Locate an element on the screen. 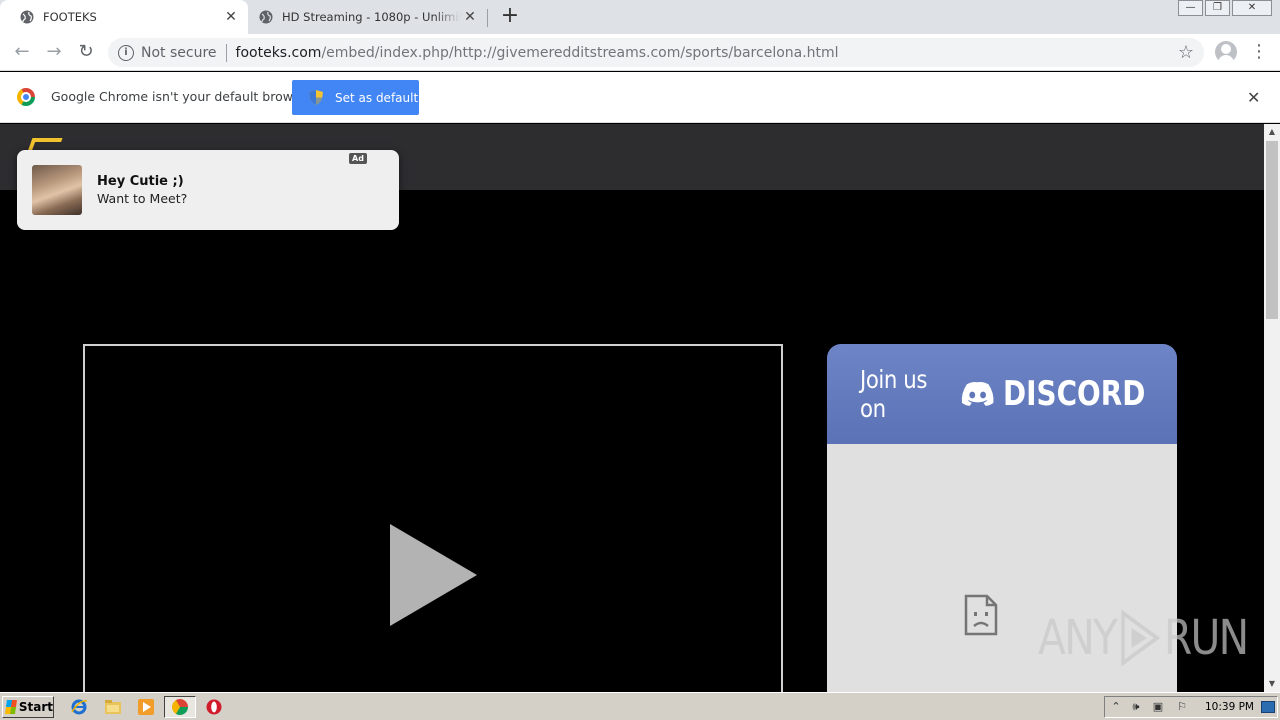  scroll-up-icon: ▲ is located at coordinates (1272, 132).